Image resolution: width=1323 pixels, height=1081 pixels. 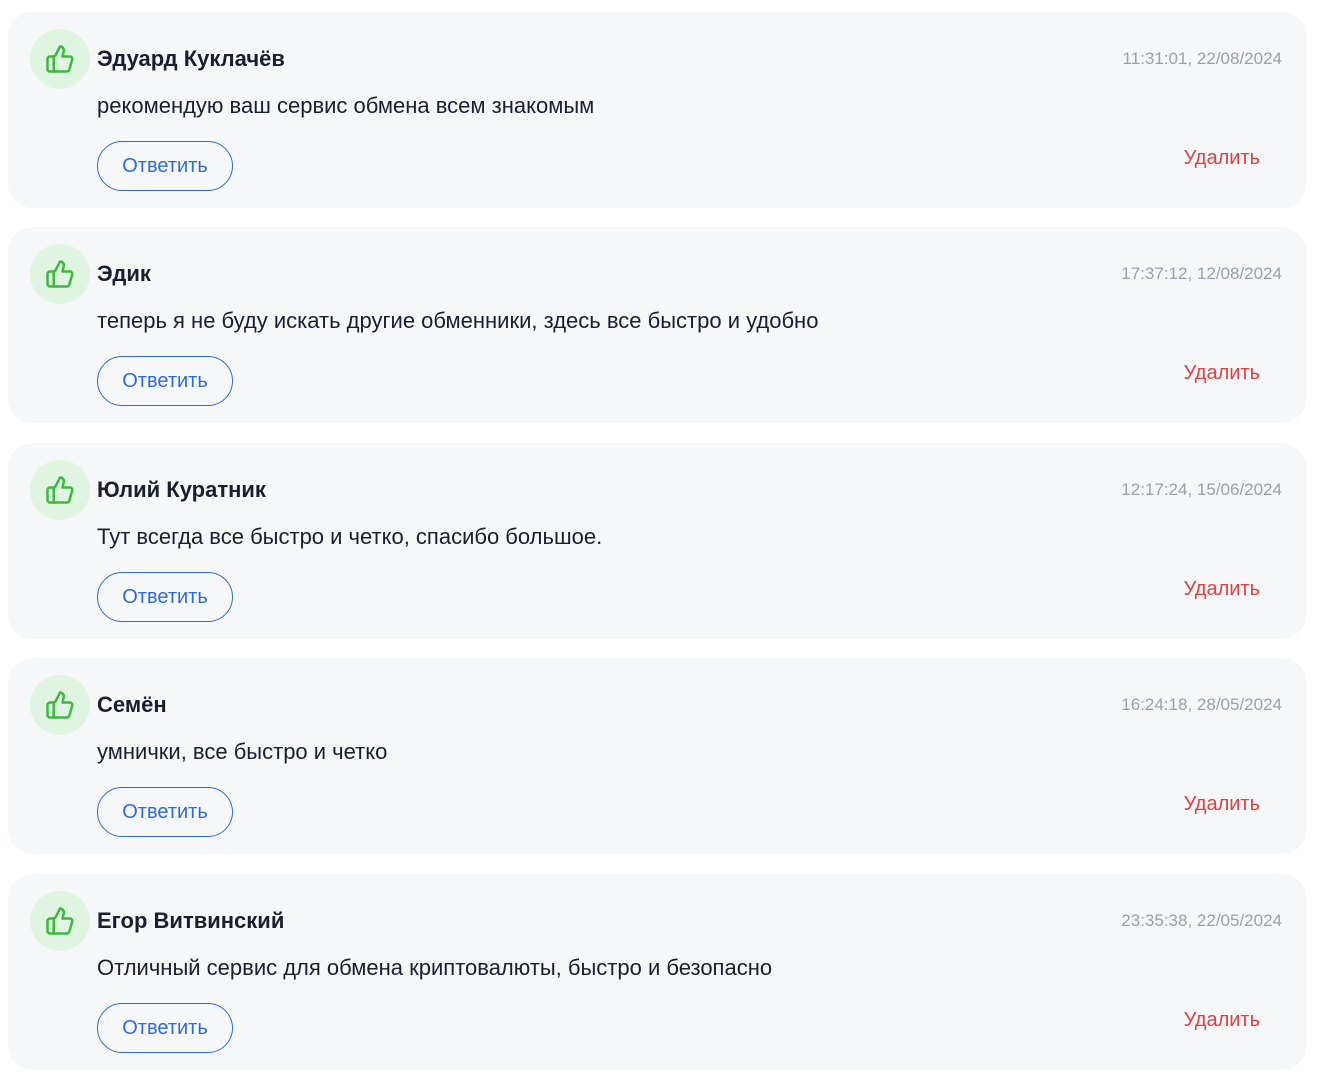 I want to click on review-timestamp: 12:17:24, 15/06/2024, so click(x=1201, y=489).